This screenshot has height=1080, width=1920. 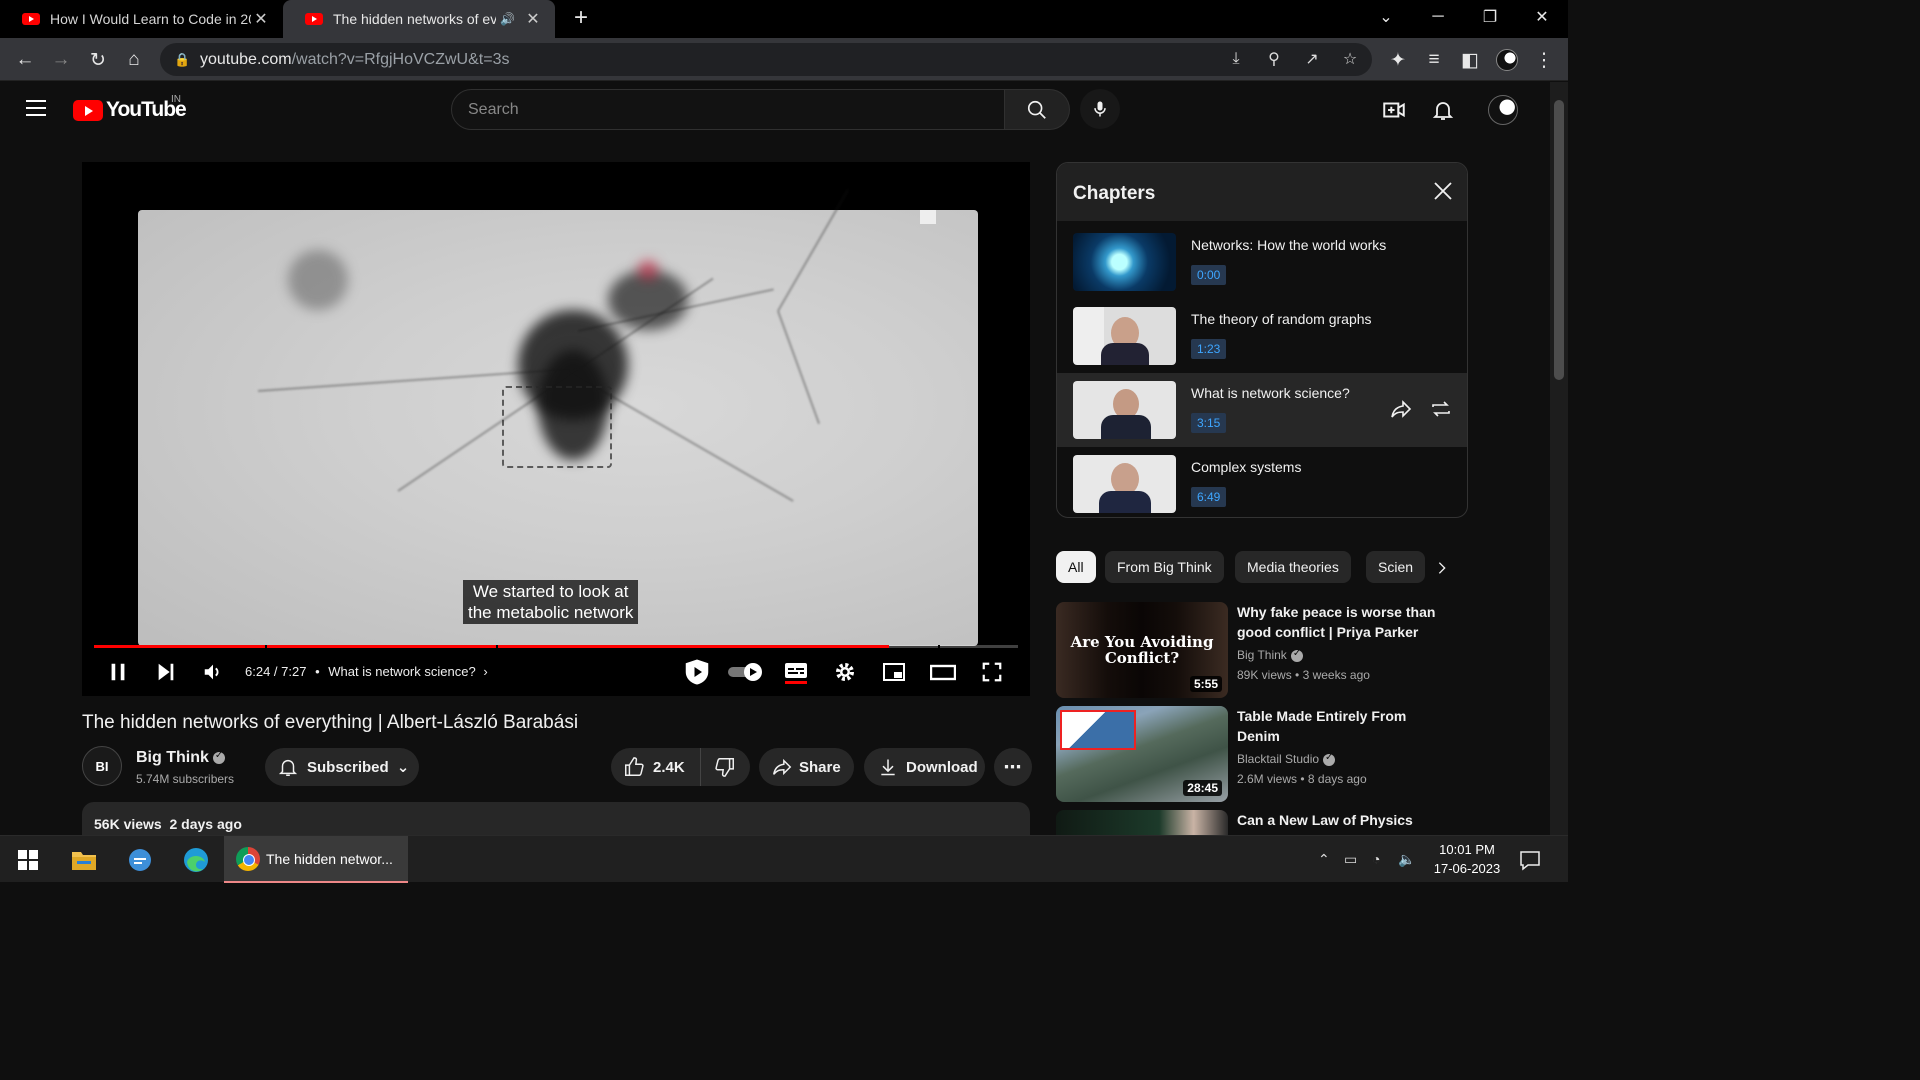 I want to click on create-video-icon, so click(x=1394, y=110).